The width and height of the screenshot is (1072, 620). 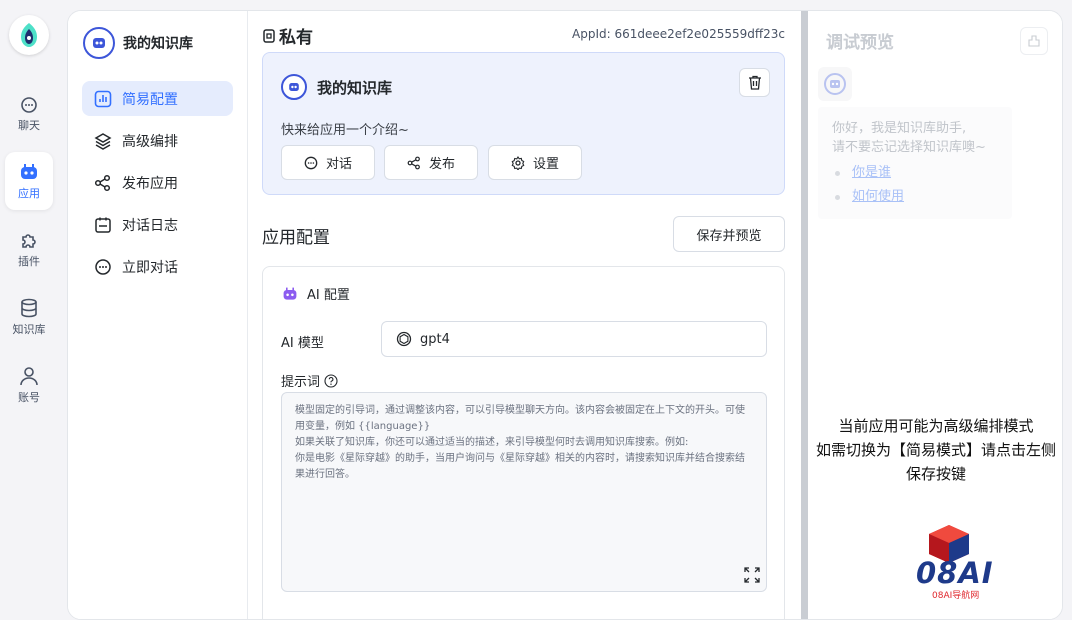 I want to click on publish-button: 发布, so click(x=431, y=162).